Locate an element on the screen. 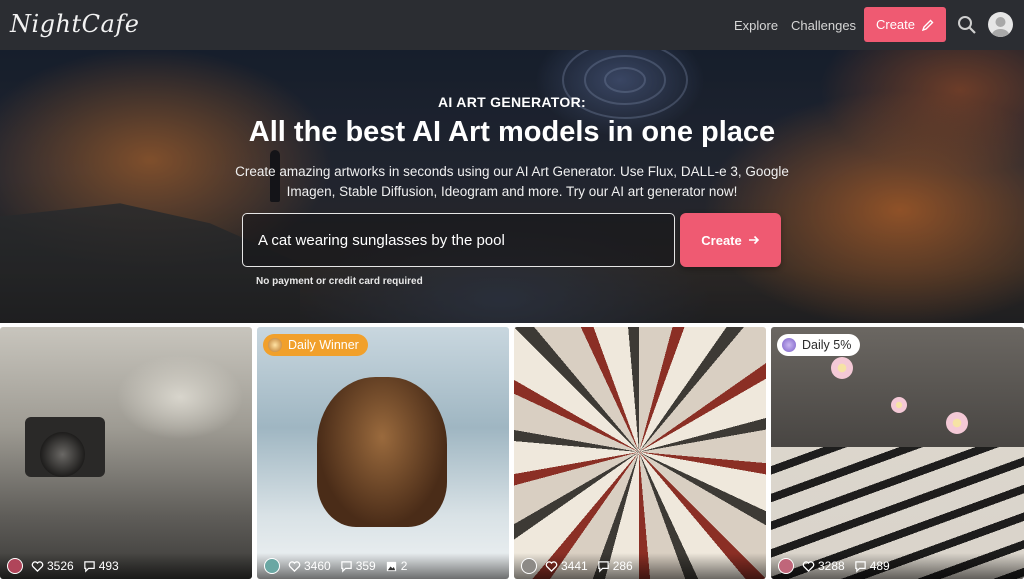  comments-stat: 286 is located at coordinates (615, 566).